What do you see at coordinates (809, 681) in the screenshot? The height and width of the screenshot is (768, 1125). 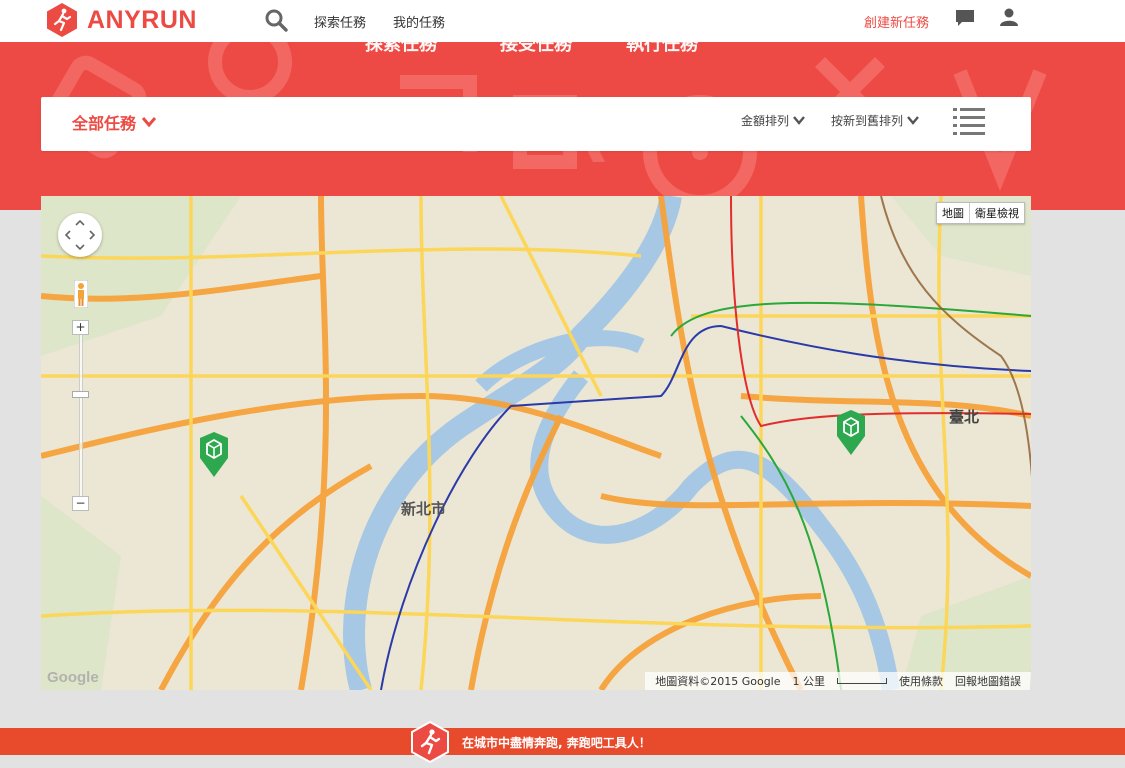 I see `map-scale-label: 1 公里` at bounding box center [809, 681].